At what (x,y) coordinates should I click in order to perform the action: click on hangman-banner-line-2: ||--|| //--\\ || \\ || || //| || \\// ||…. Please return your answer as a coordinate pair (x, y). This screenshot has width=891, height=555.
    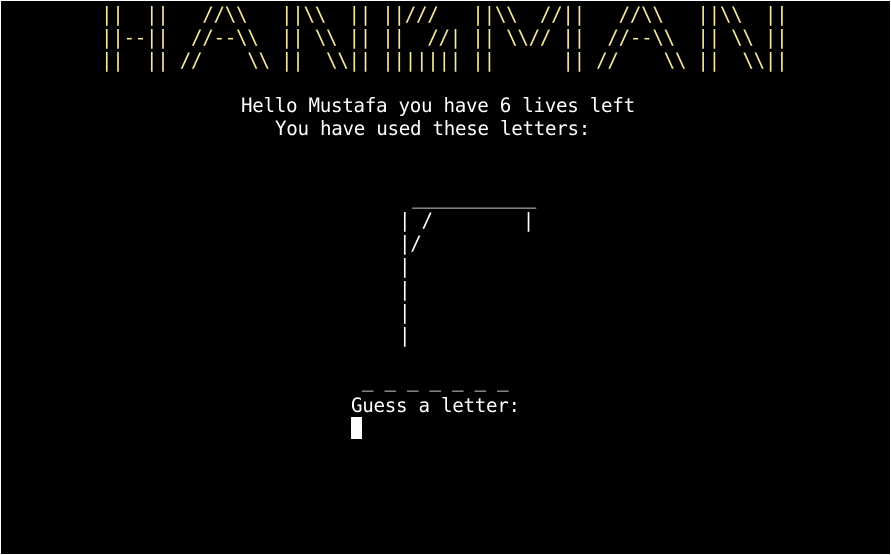
    Looking at the image, I should click on (444, 37).